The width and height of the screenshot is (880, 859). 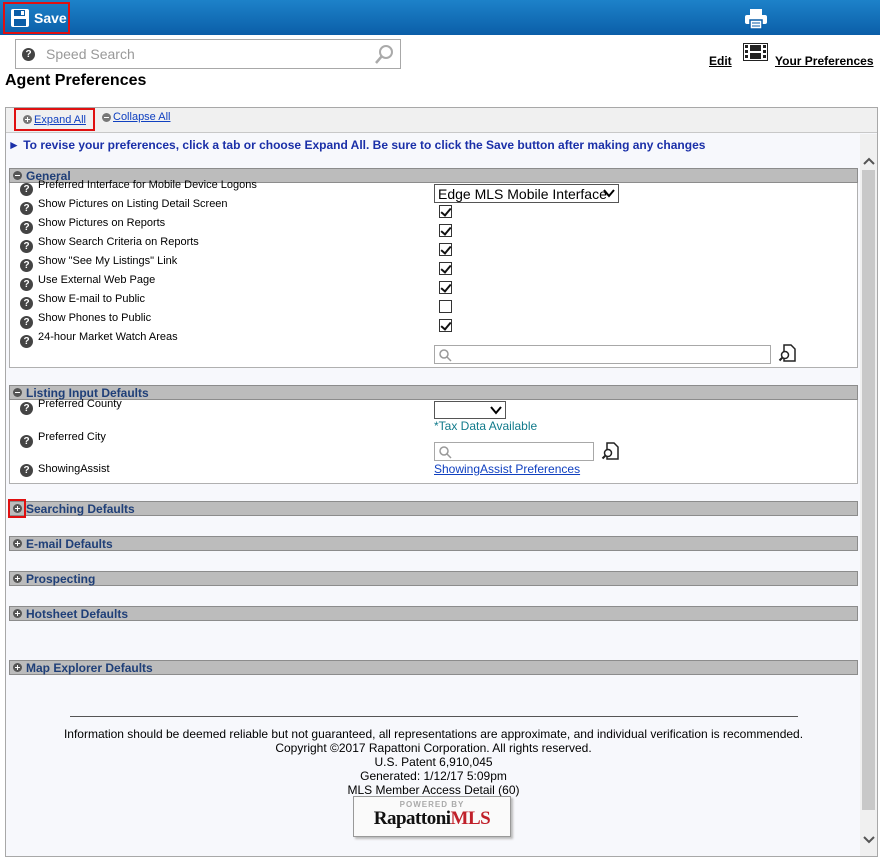 What do you see at coordinates (445, 268) in the screenshot?
I see `checkbox-see-my-listings` at bounding box center [445, 268].